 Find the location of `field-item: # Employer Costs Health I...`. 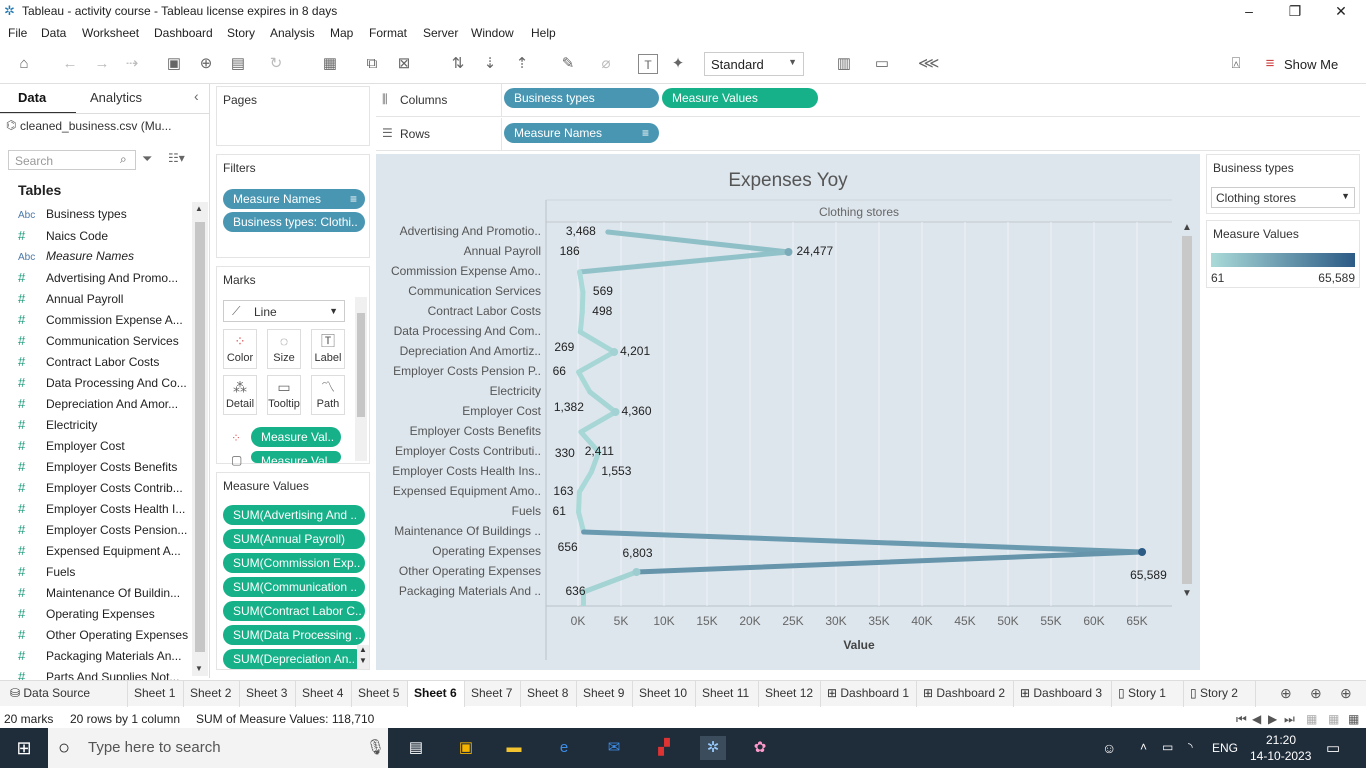

field-item: # Employer Costs Health I... is located at coordinates (104, 508).